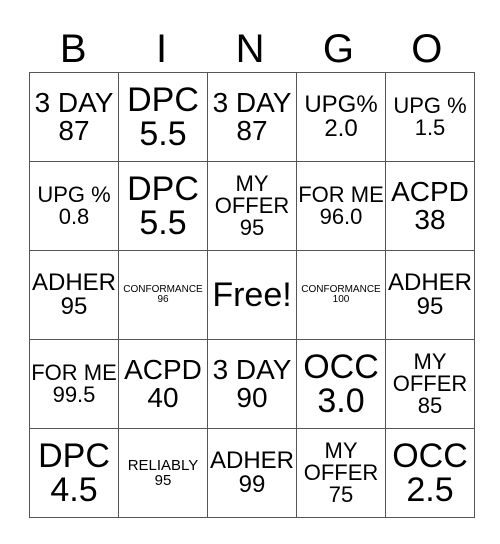  I want to click on bingo-cell: MY OFFER 85, so click(430, 384).